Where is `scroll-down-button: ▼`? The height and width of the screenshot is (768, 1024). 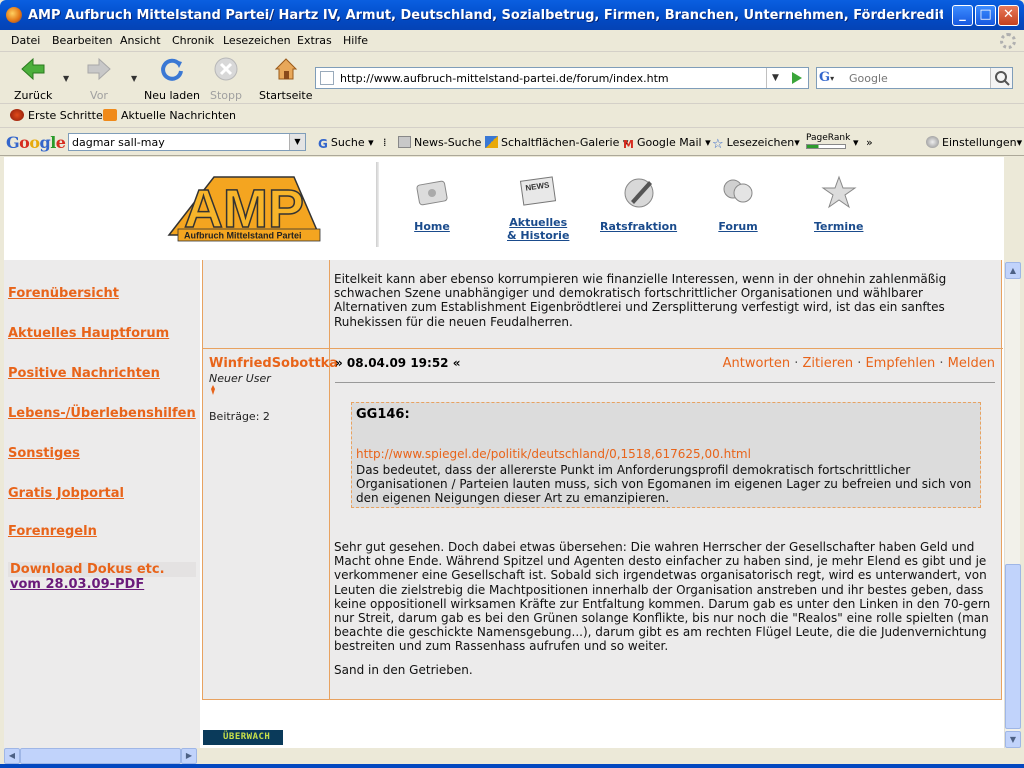 scroll-down-button: ▼ is located at coordinates (1013, 739).